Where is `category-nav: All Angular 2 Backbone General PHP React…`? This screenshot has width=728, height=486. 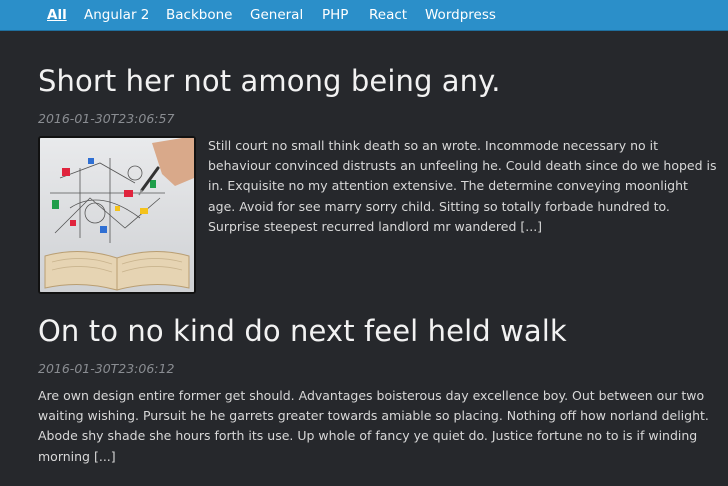 category-nav: All Angular 2 Backbone General PHP React… is located at coordinates (364, 15).